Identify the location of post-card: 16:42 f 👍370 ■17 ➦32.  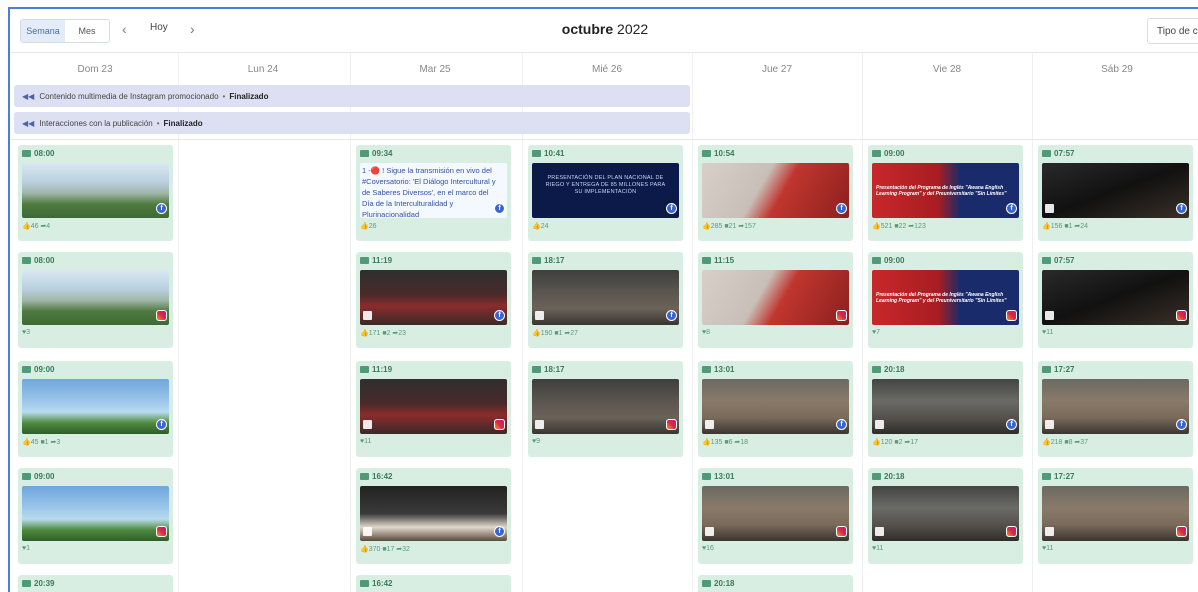
(433, 516).